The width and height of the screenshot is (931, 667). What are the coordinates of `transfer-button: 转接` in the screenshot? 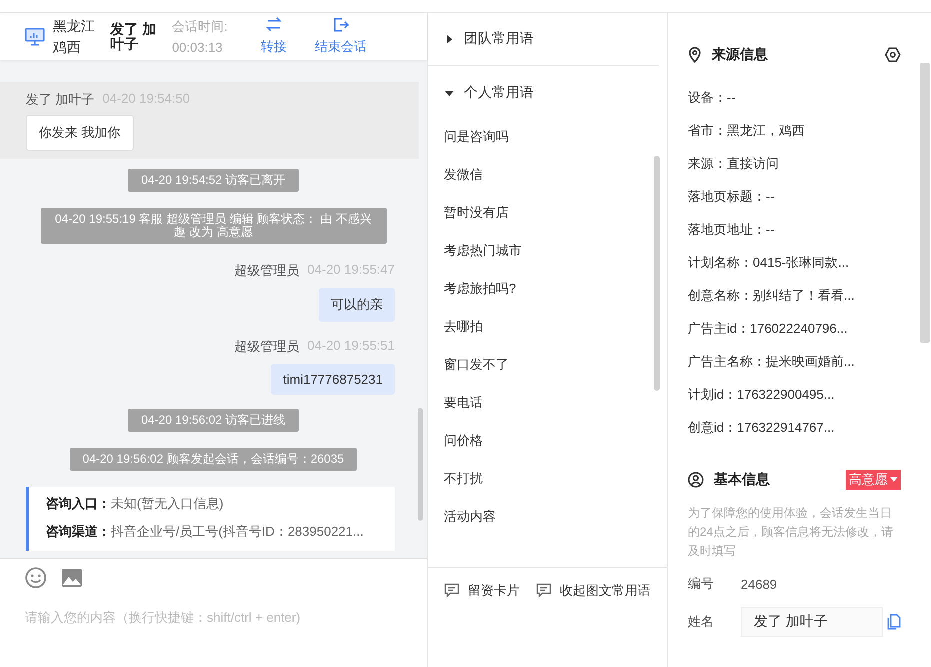 It's located at (273, 36).